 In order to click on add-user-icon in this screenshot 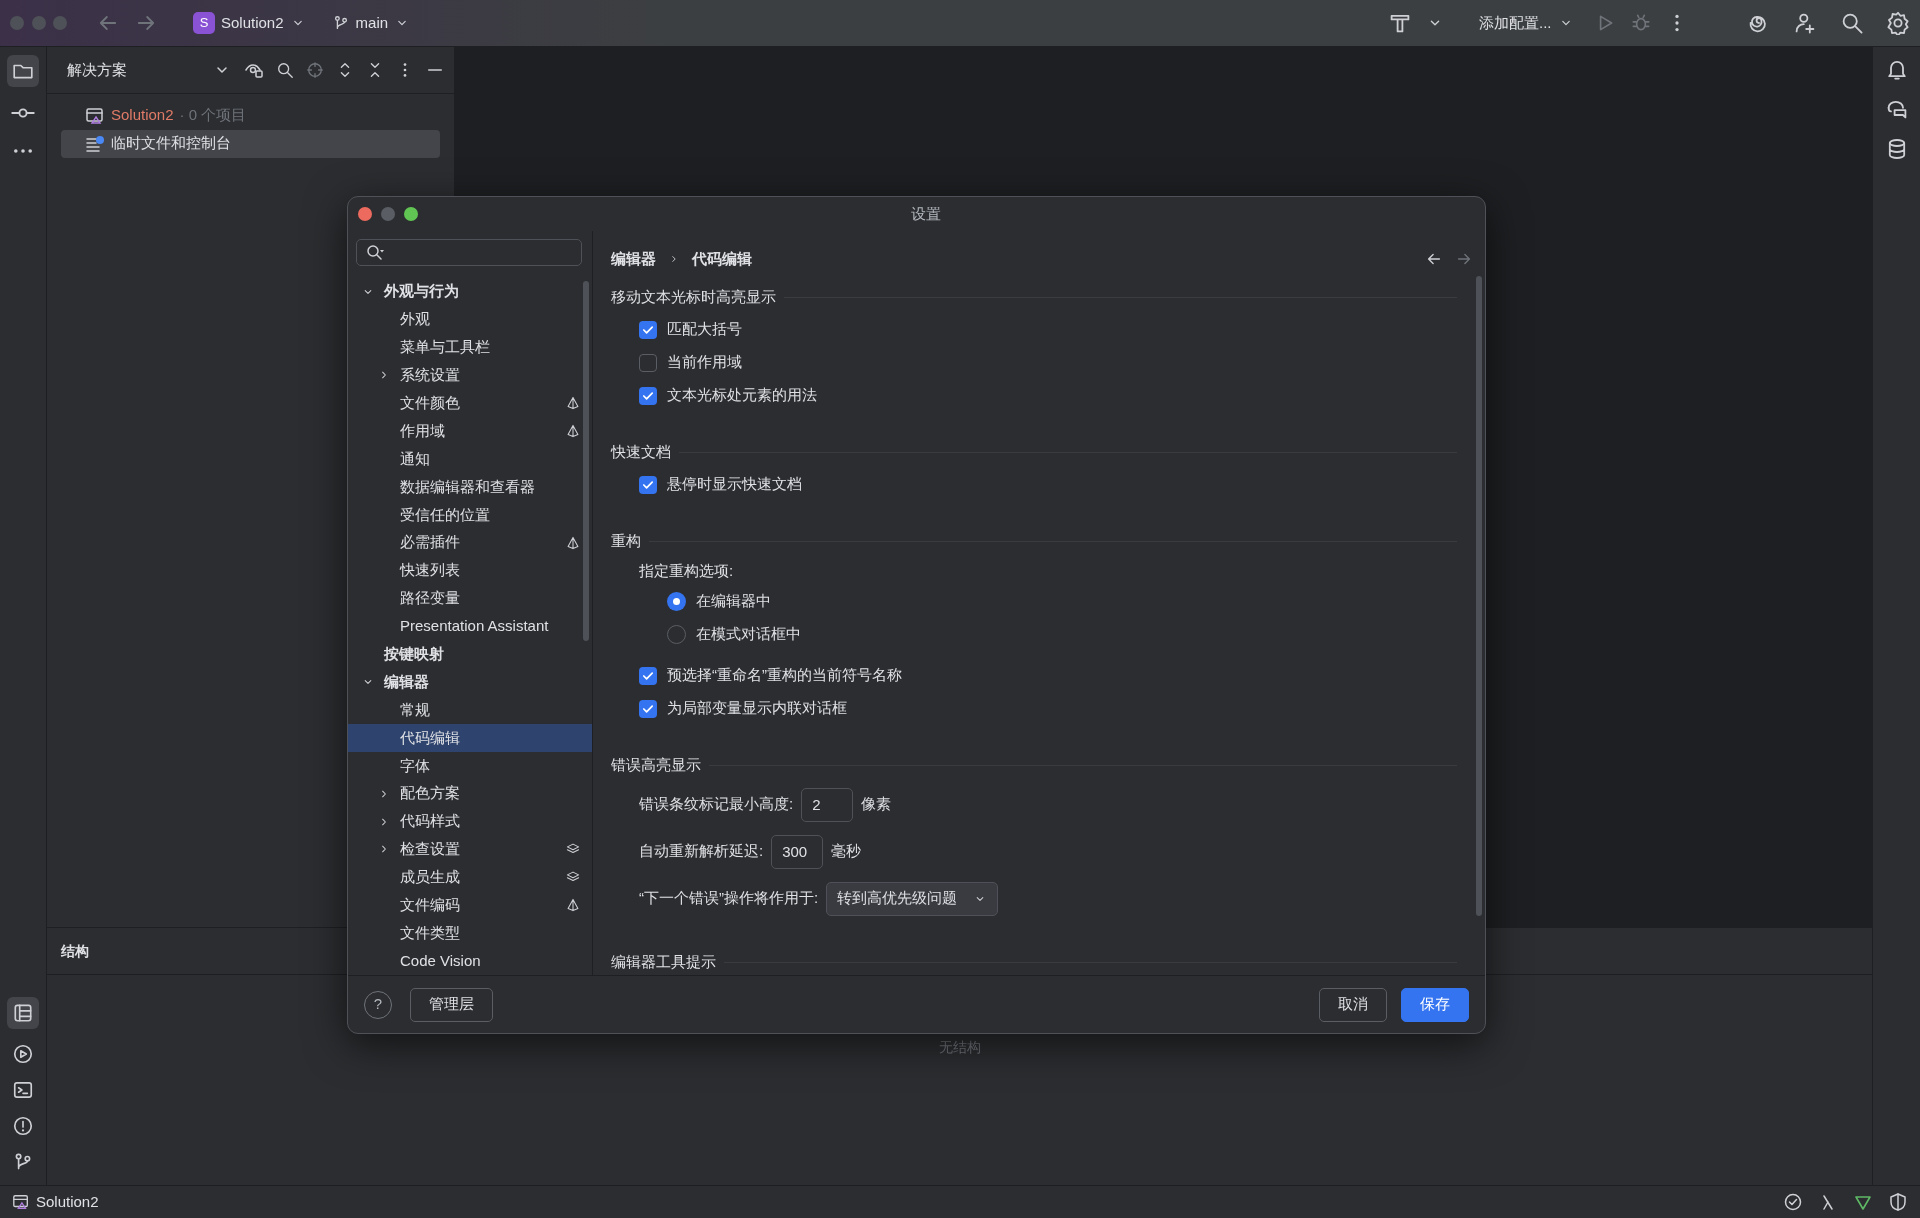, I will do `click(1805, 23)`.